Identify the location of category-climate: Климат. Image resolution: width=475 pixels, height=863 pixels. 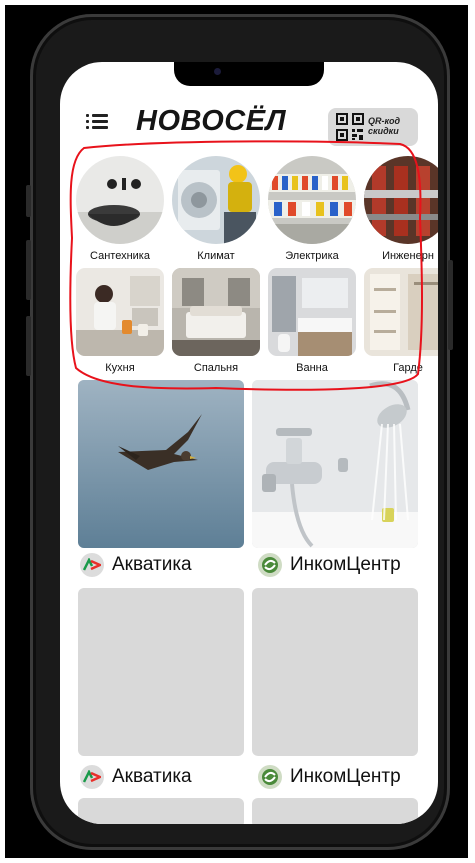
(216, 209).